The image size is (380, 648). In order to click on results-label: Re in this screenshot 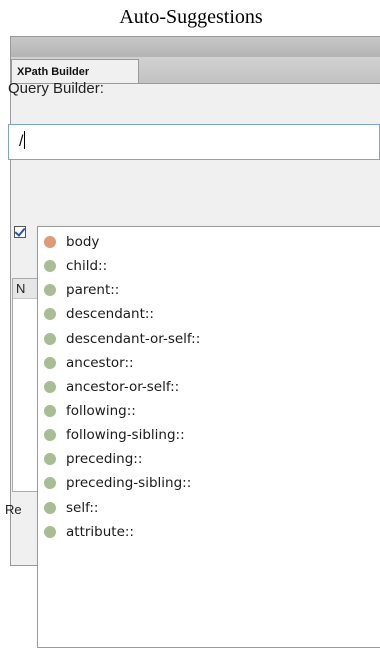, I will do `click(13, 509)`.